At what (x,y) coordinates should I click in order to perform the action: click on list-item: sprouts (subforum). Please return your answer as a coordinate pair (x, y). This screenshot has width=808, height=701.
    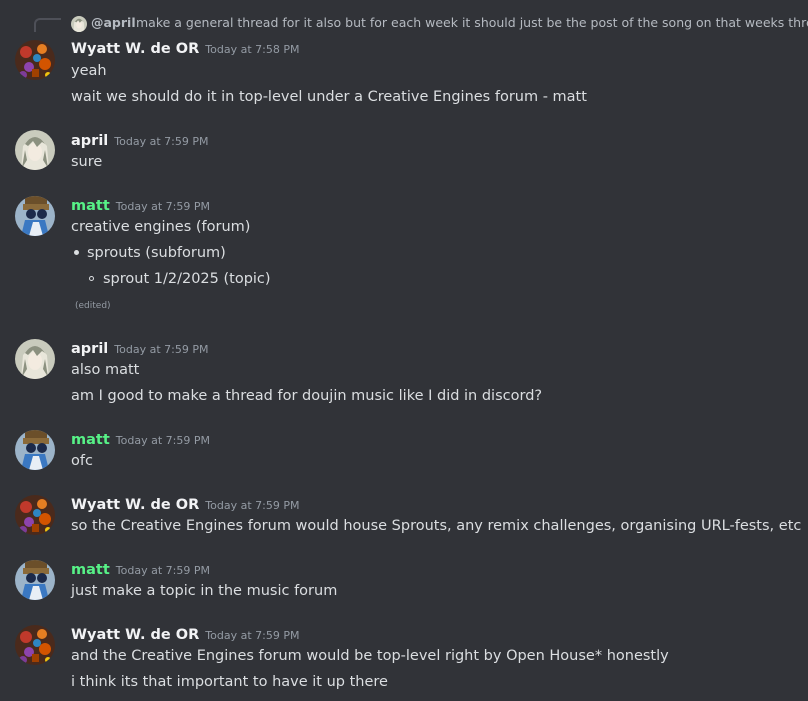
    Looking at the image, I should click on (156, 253).